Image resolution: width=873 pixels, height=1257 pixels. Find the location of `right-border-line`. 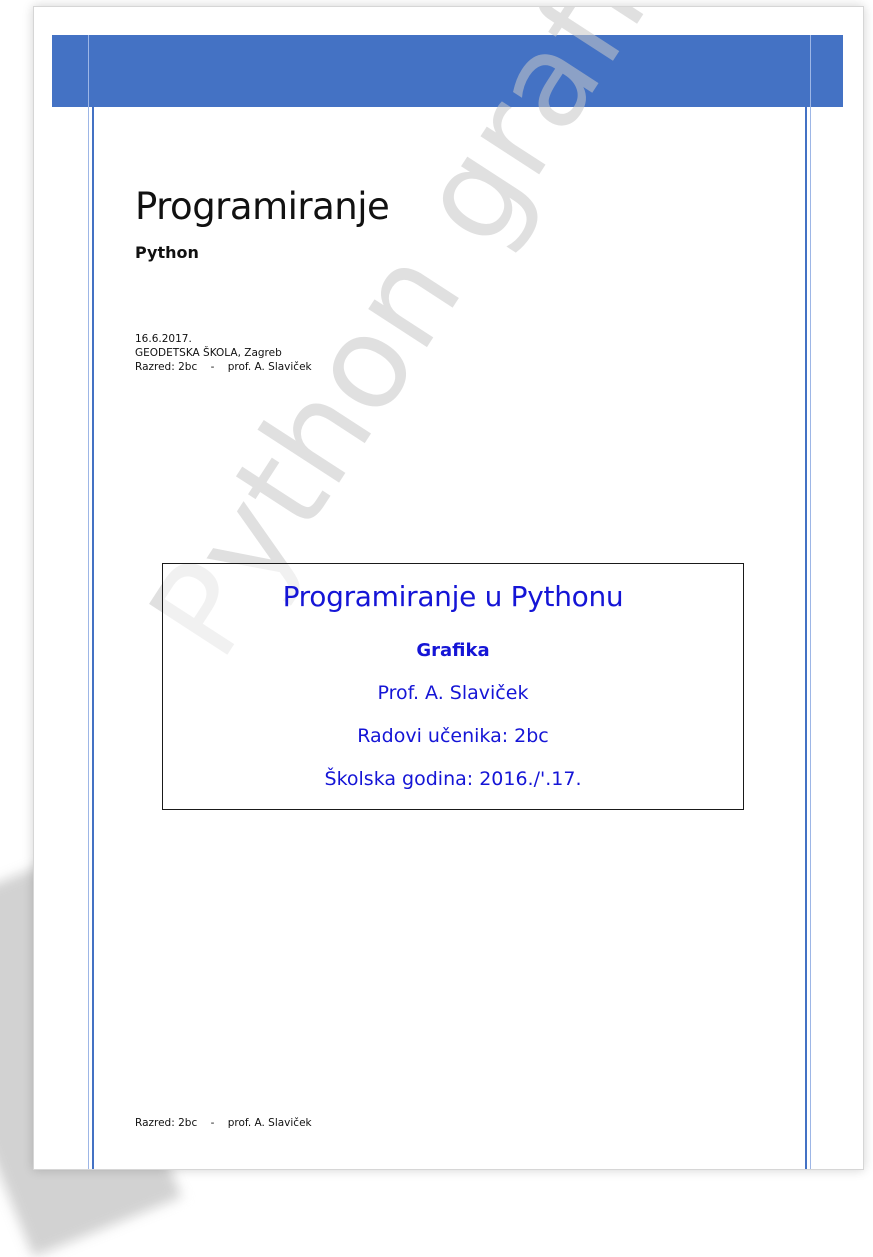

right-border-line is located at coordinates (806, 602).